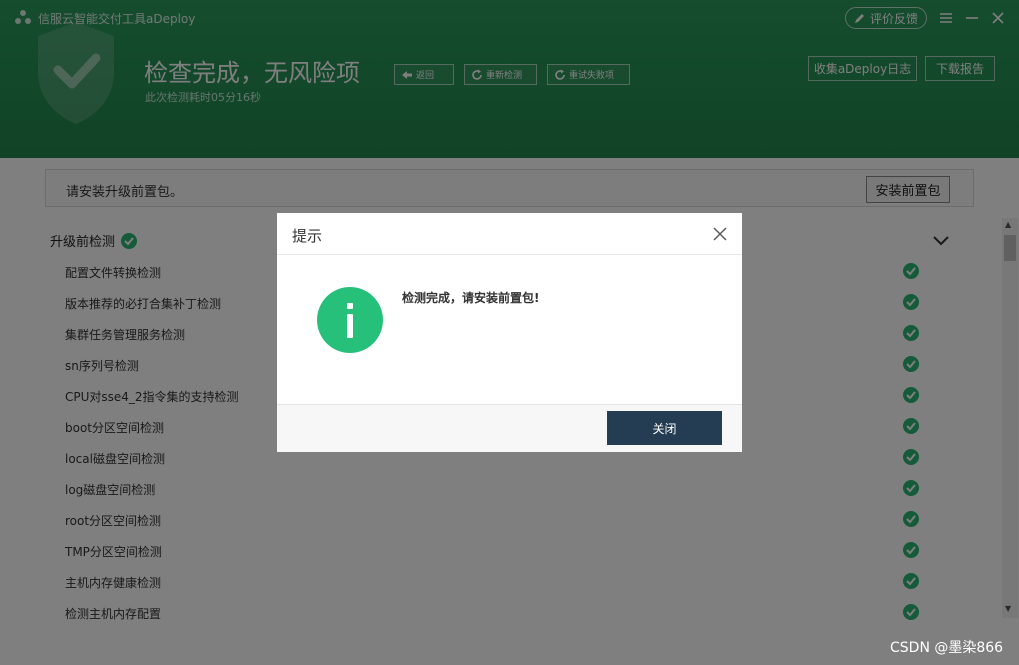 Image resolution: width=1019 pixels, height=665 pixels. I want to click on dialog-footer: 关闭, so click(509, 428).